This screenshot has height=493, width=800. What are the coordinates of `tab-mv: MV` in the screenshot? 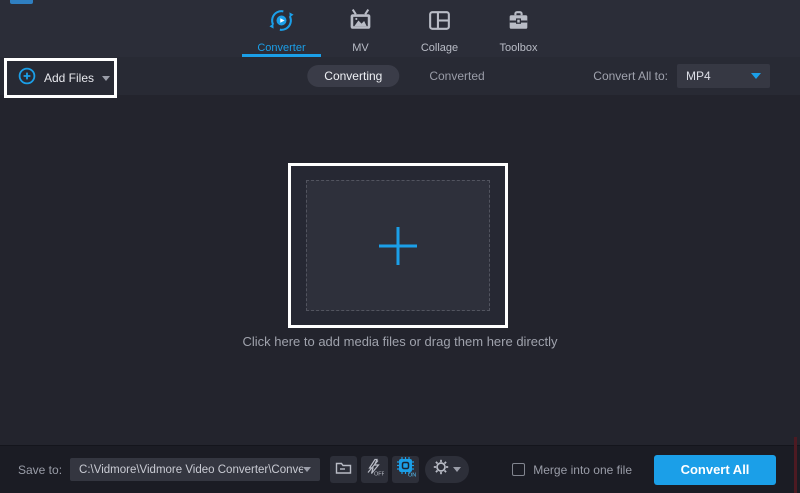 It's located at (360, 28).